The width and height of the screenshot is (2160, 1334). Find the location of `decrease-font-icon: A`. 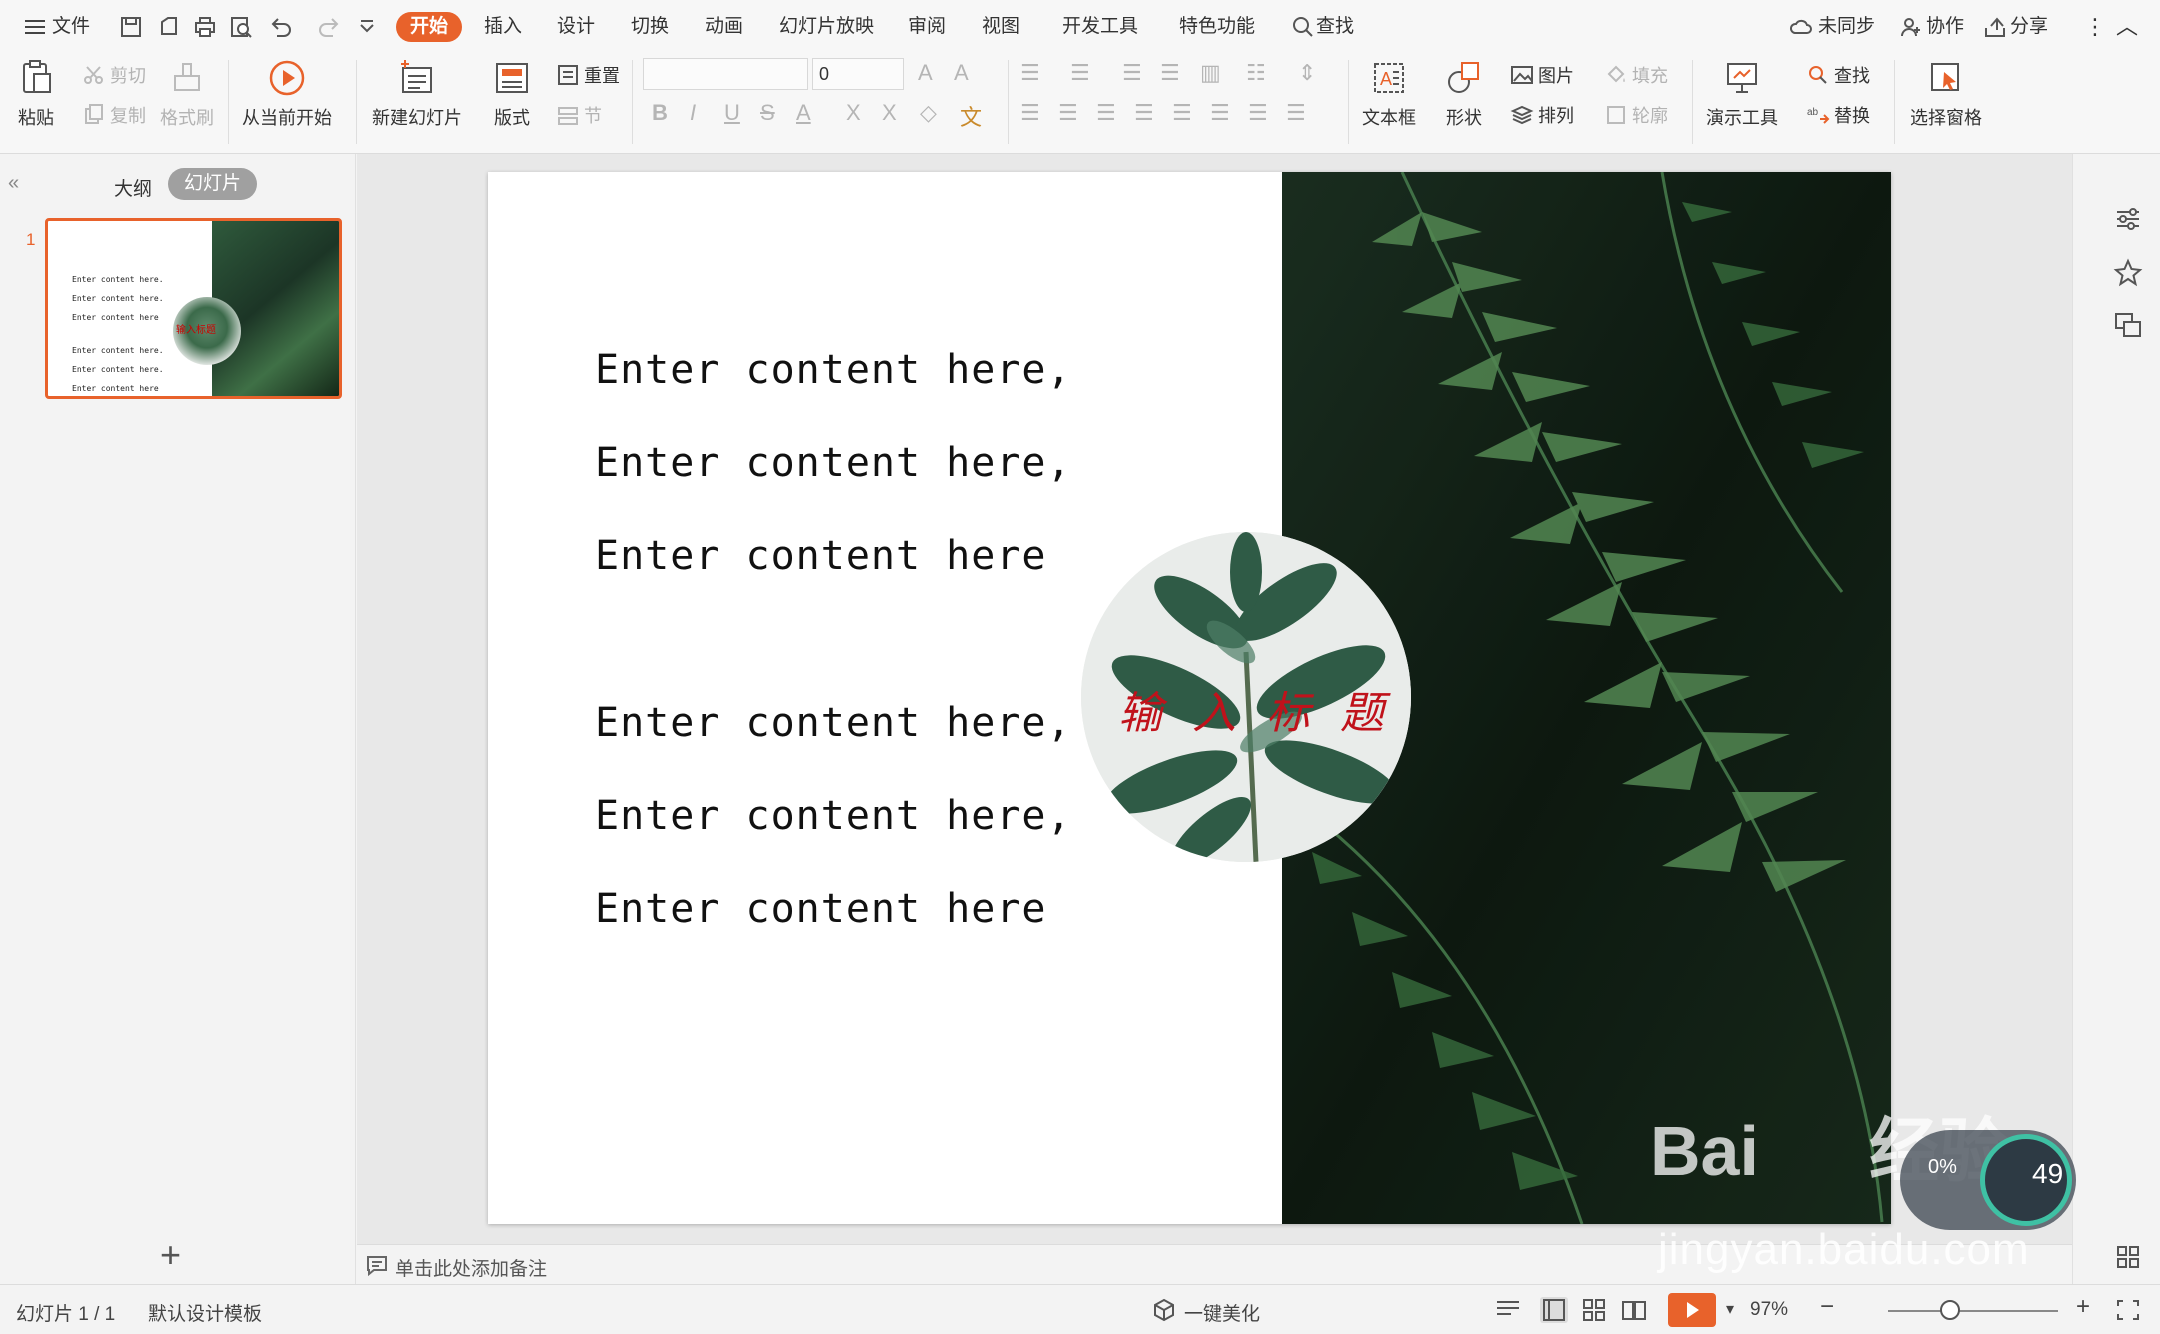

decrease-font-icon: A is located at coordinates (961, 73).